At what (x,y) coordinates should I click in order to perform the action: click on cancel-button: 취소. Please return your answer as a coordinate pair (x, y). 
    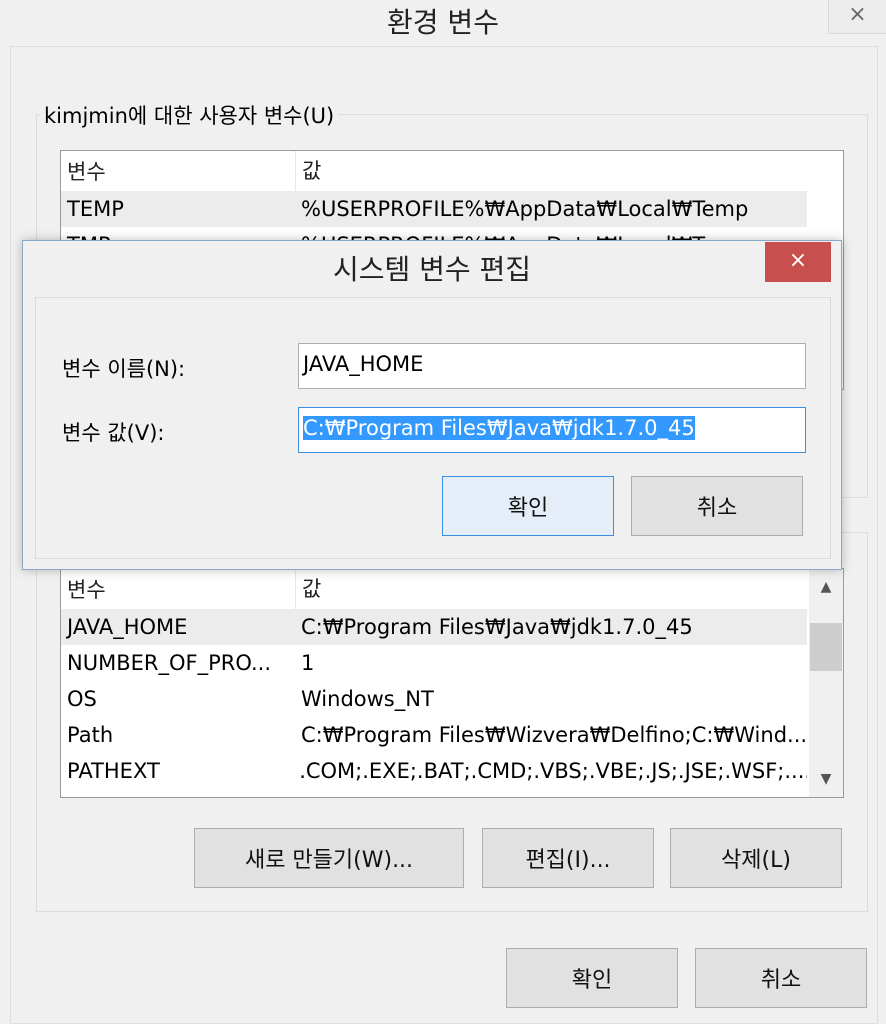
    Looking at the image, I should click on (781, 978).